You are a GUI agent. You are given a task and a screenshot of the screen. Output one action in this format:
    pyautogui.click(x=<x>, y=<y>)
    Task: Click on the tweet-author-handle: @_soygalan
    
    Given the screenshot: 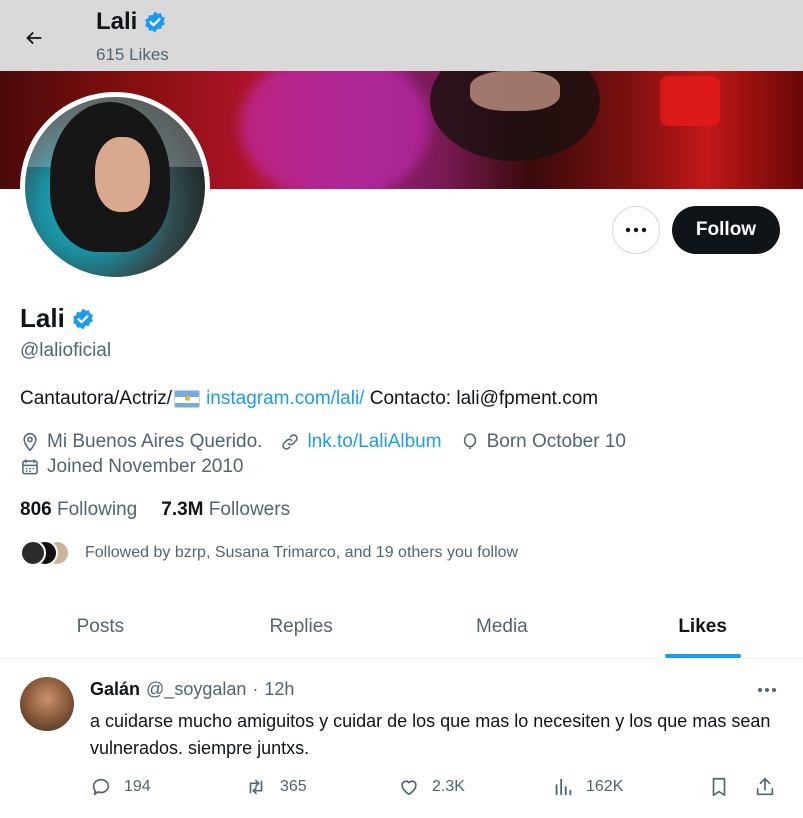 What is the action you would take?
    pyautogui.click(x=196, y=689)
    